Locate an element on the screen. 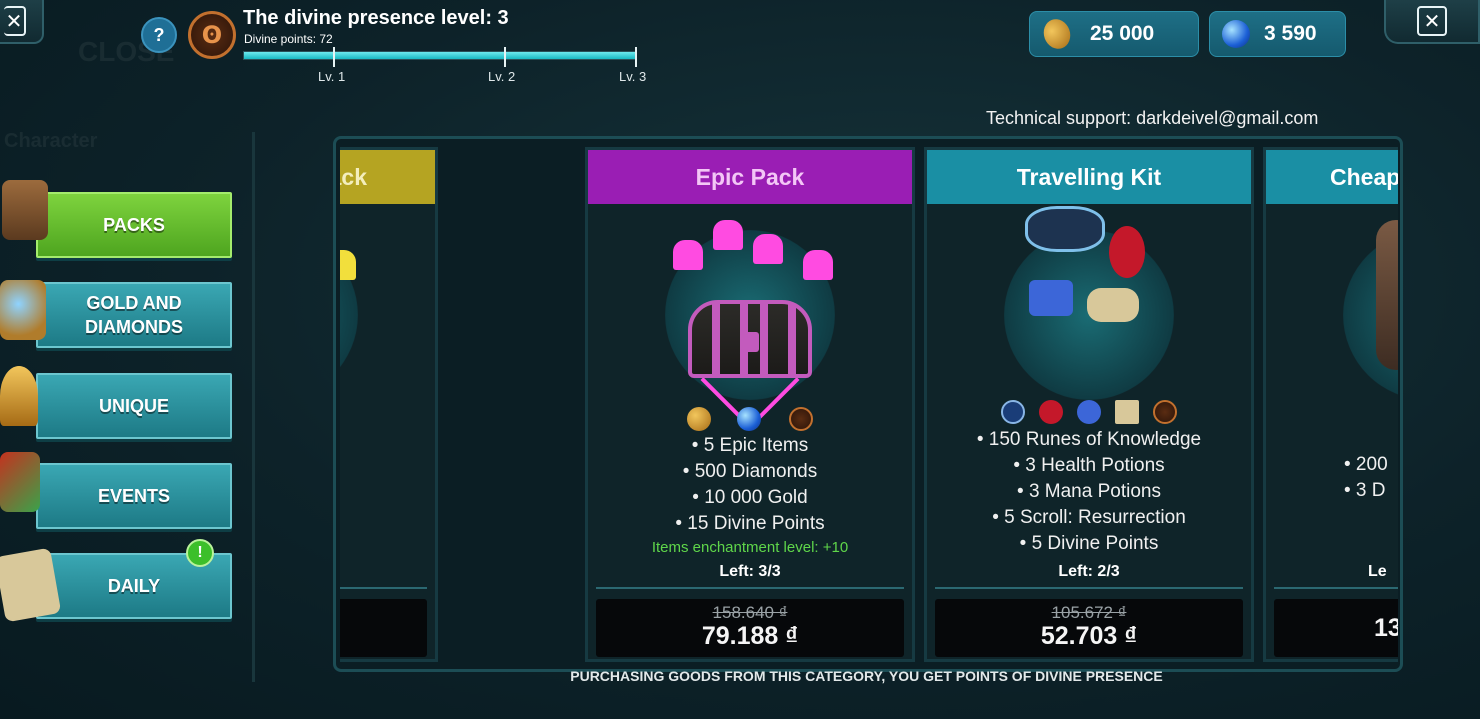  pack-card: Cheap • 200 • 3 D Le 13 is located at coordinates (1330, 404).